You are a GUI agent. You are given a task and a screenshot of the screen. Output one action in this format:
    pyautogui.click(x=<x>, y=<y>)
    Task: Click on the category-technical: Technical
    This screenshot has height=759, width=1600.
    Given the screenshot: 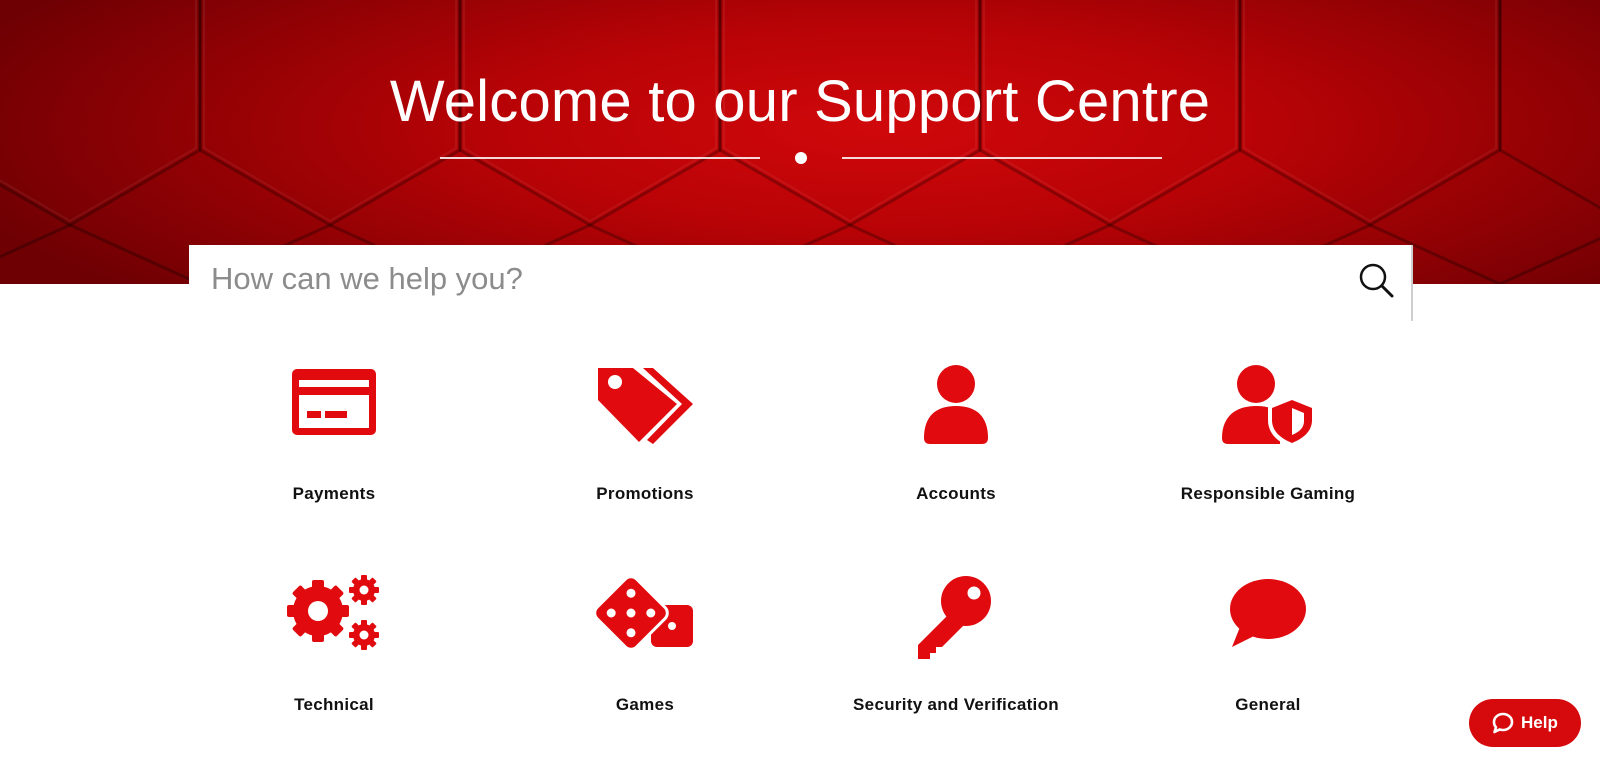 What is the action you would take?
    pyautogui.click(x=334, y=660)
    